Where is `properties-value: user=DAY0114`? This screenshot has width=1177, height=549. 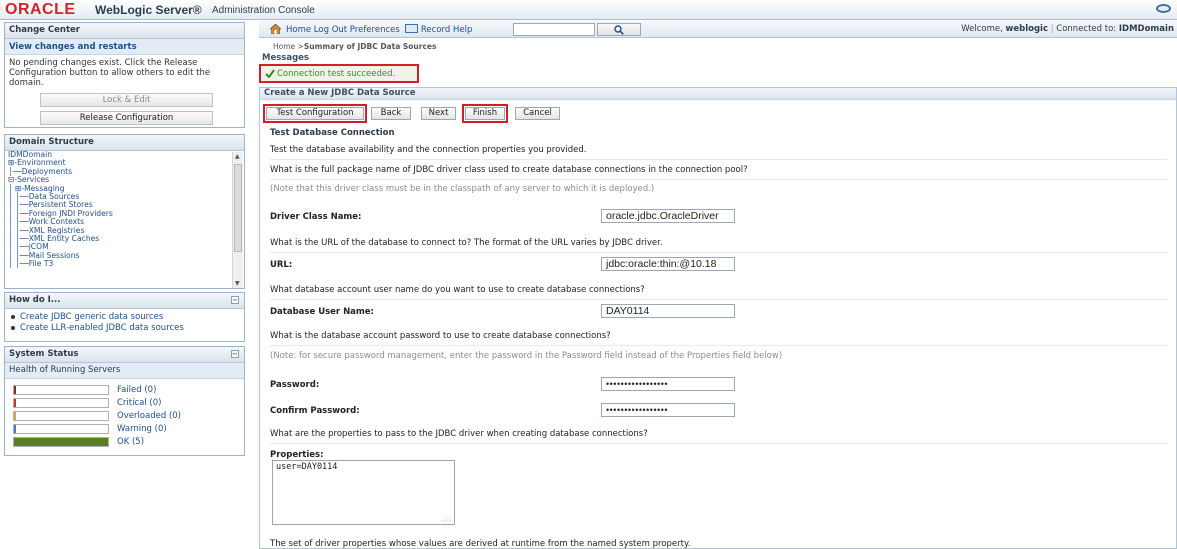
properties-value: user=DAY0114 is located at coordinates (307, 467).